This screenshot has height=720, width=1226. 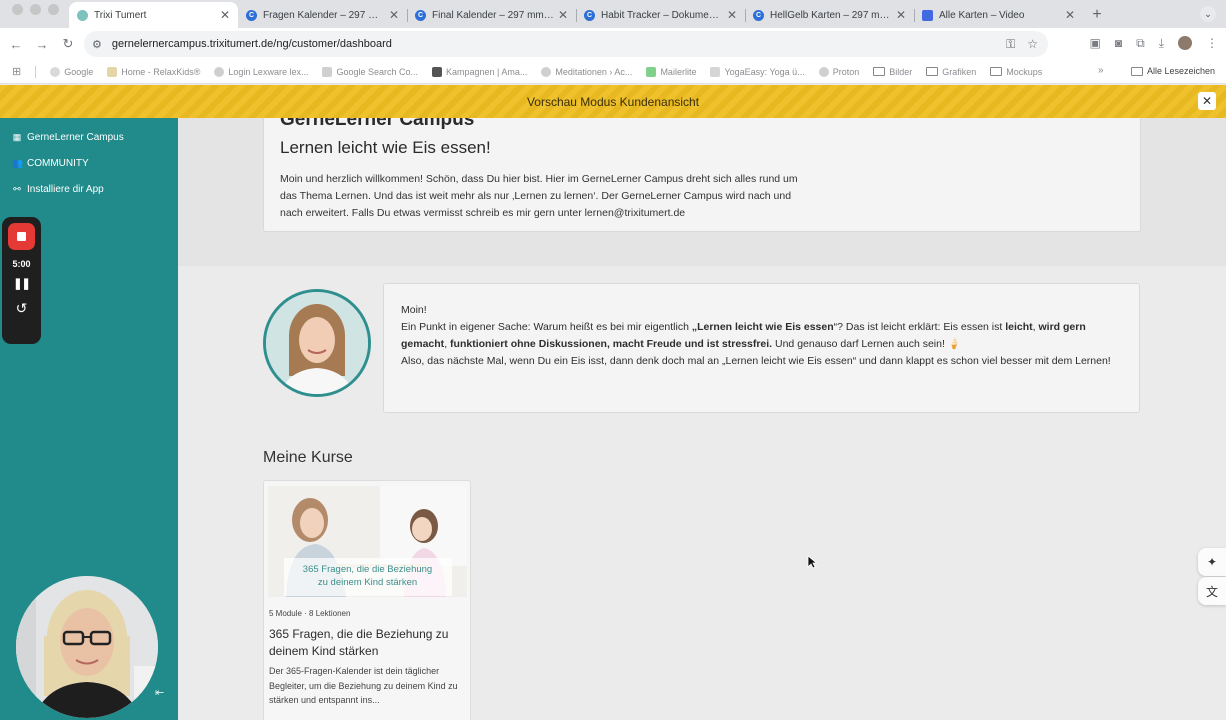 I want to click on tab-final-kalender: C Final Kalender – 297 mm × 2 ✕, so click(x=491, y=15).